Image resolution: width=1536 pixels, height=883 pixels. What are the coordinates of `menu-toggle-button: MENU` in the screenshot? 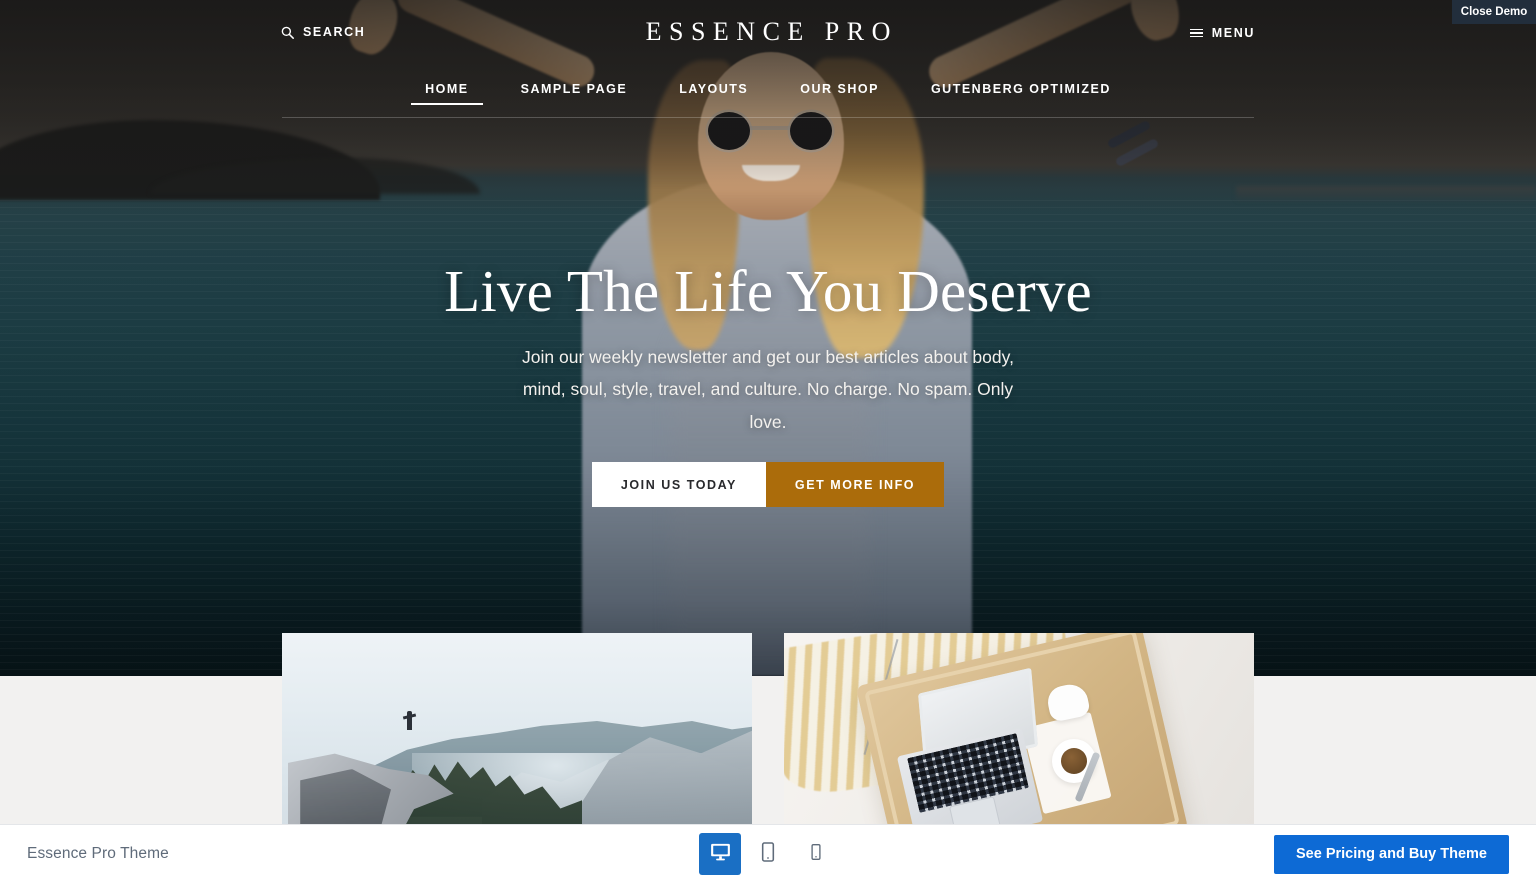 It's located at (1222, 33).